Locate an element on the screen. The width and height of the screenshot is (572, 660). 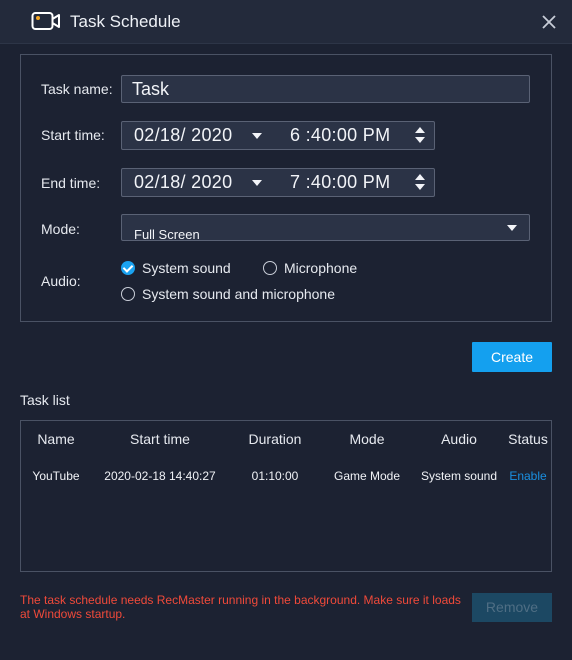
row-audio: System sound is located at coordinates (459, 476).